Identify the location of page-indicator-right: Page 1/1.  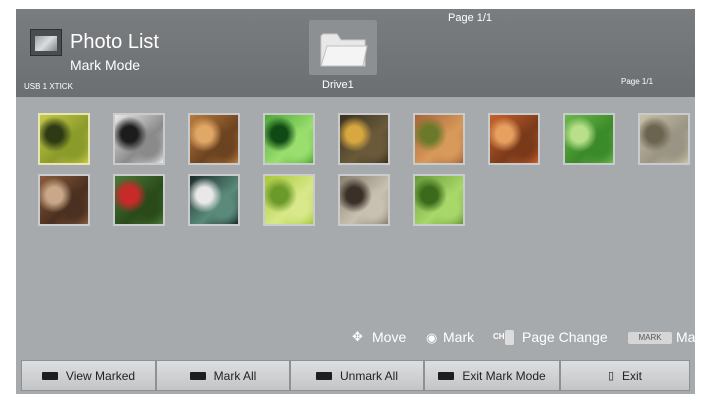
(637, 81).